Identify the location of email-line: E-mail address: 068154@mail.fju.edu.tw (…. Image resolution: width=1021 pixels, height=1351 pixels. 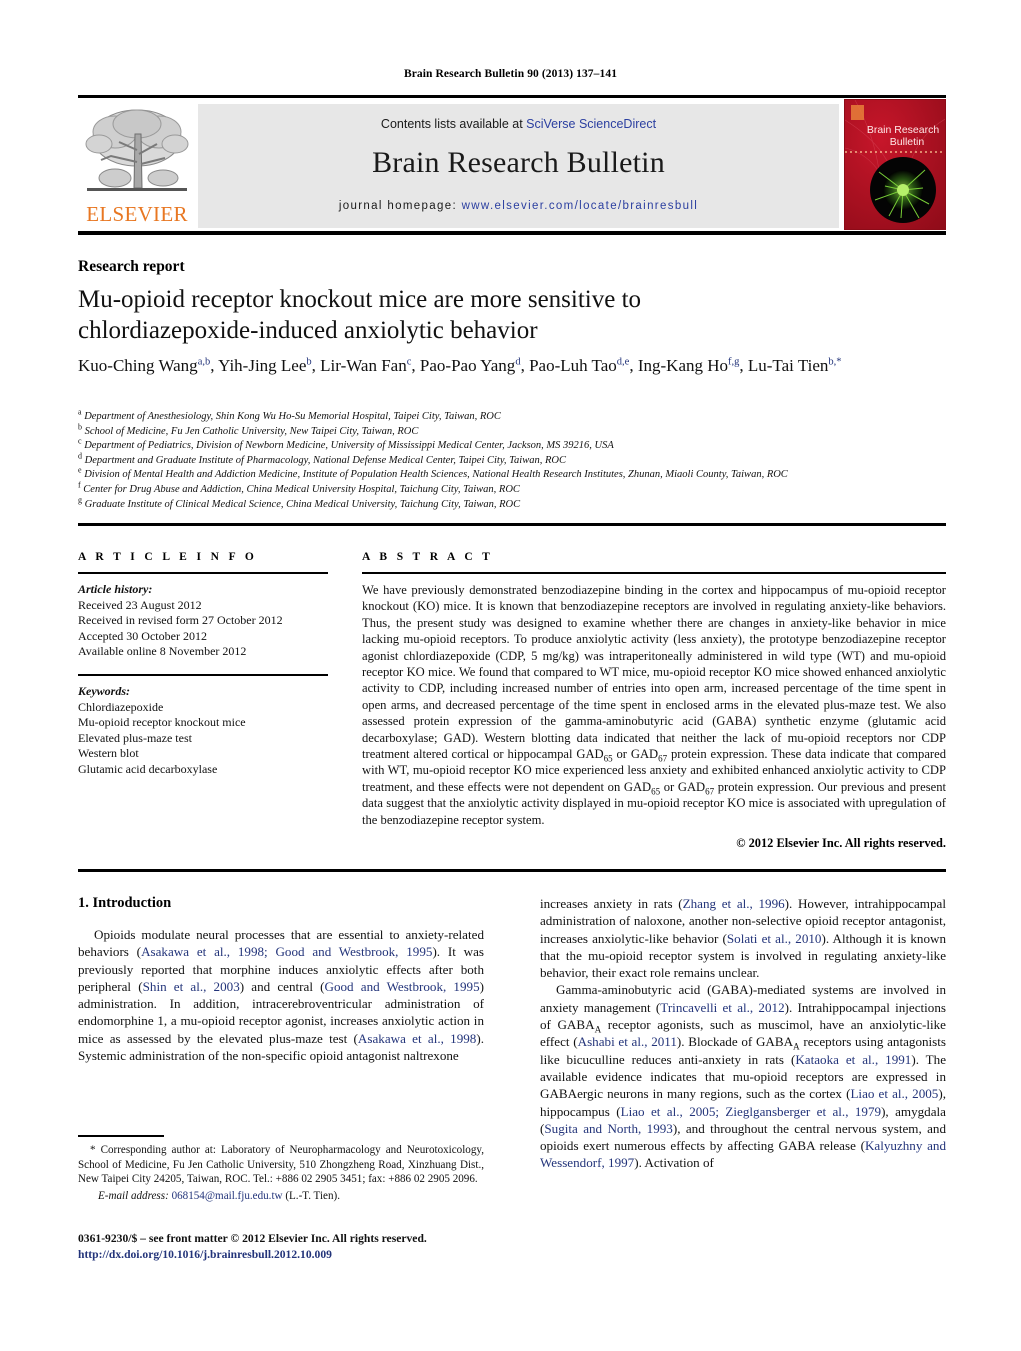
(281, 1196).